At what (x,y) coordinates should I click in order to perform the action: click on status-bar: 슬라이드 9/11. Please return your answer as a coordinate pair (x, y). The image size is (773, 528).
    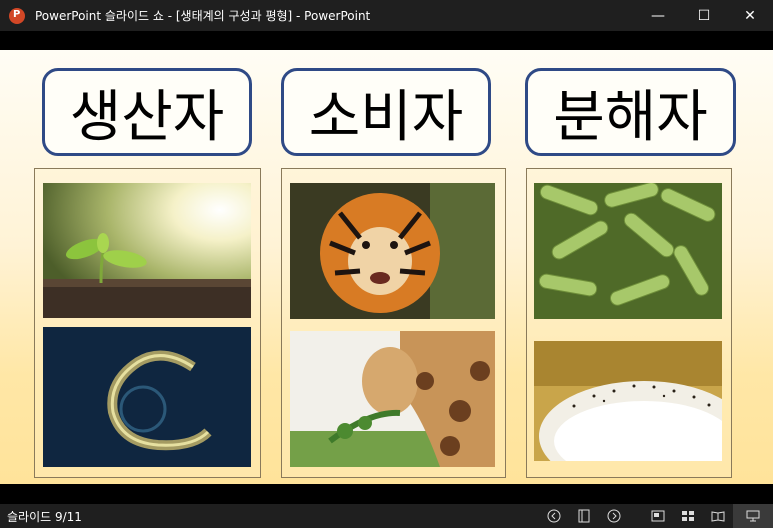
    Looking at the image, I should click on (386, 516).